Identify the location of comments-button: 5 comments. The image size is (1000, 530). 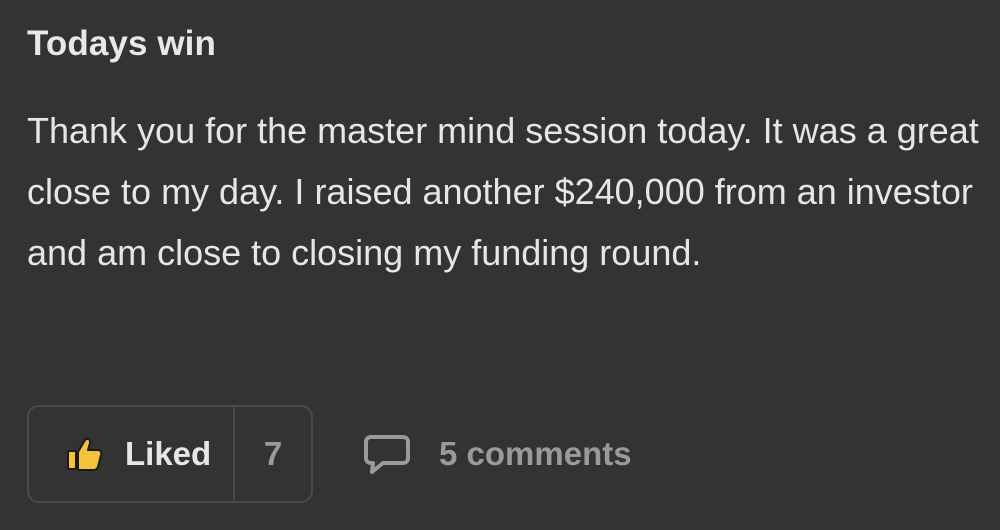
(497, 454).